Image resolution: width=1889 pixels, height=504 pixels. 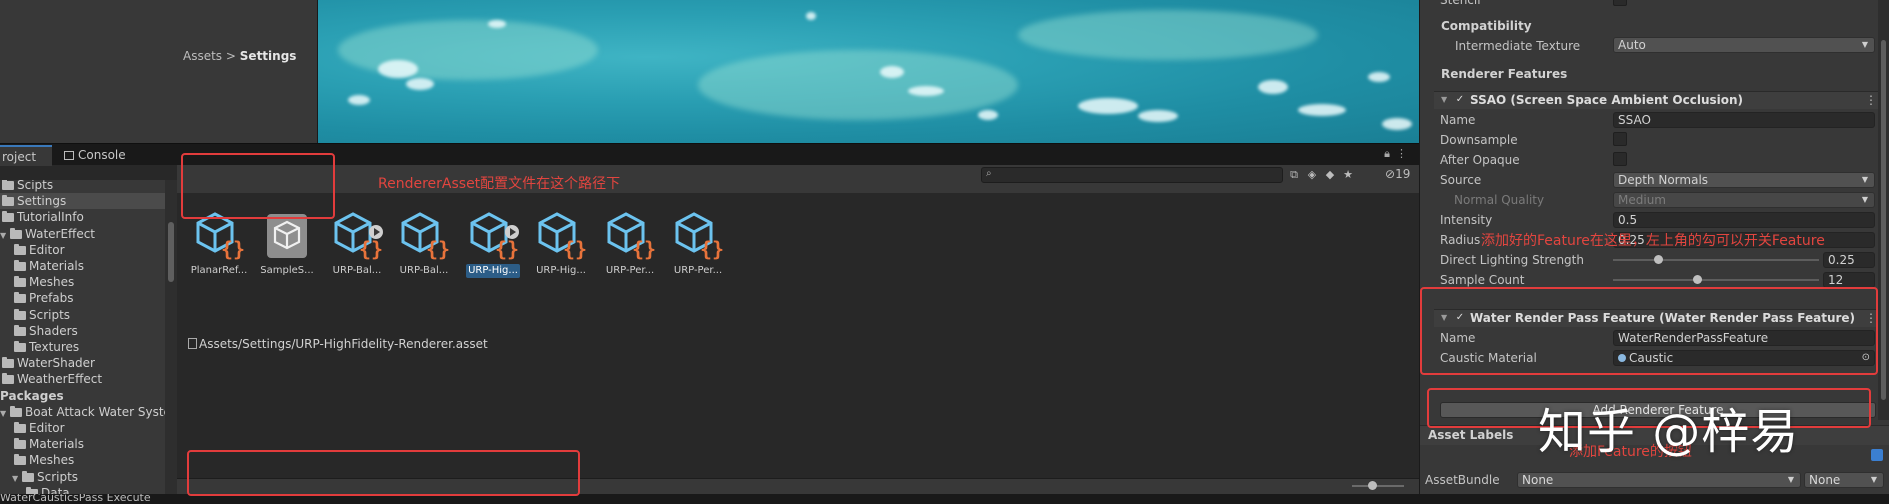 What do you see at coordinates (82, 201) in the screenshot?
I see `tree-item: Settings` at bounding box center [82, 201].